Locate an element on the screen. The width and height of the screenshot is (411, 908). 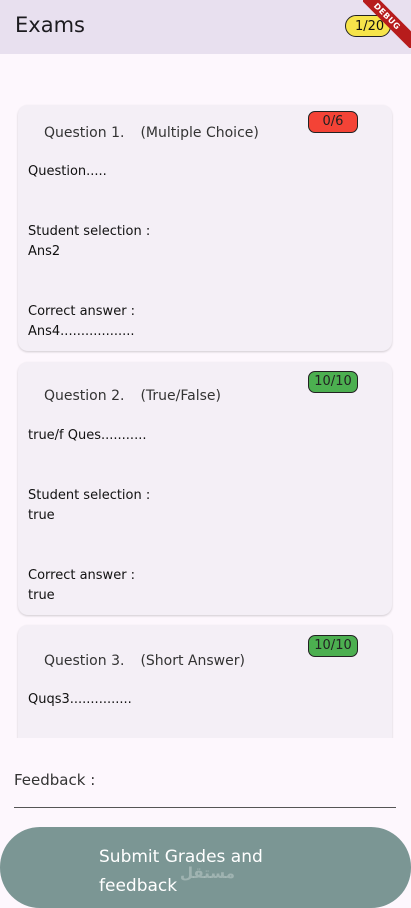
app-bar: Exams 1/20 is located at coordinates (205, 27).